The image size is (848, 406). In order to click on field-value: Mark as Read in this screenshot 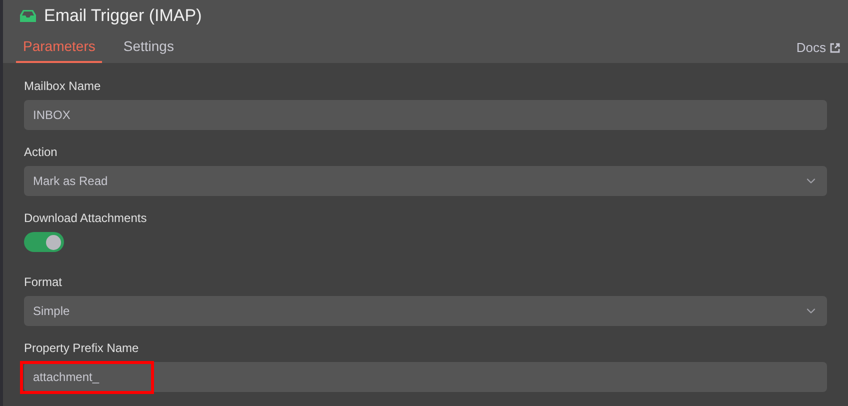, I will do `click(70, 181)`.